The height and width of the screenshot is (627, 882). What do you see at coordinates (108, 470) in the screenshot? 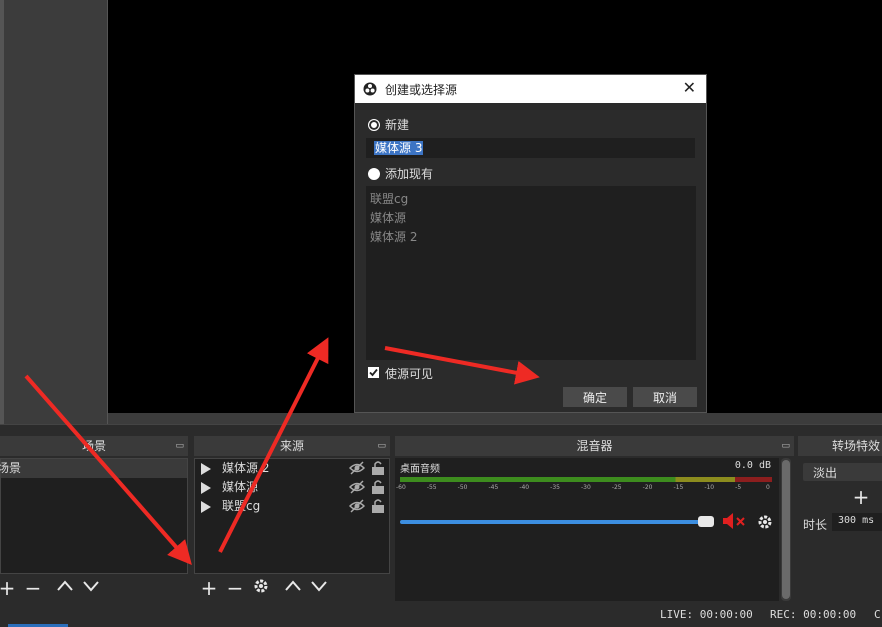
I see `arrow-to-add-source` at bounding box center [108, 470].